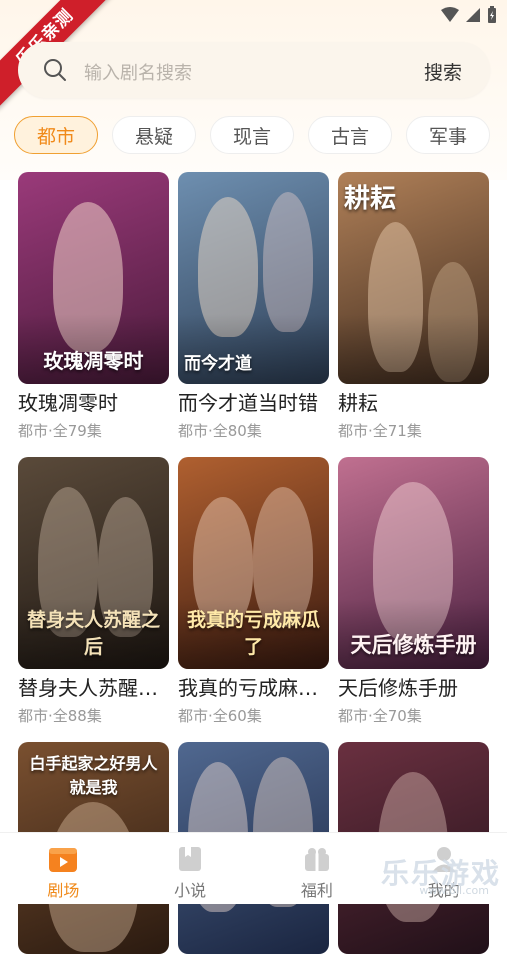  What do you see at coordinates (93, 563) in the screenshot?
I see `poster-image: 替身夫人苏醒之后` at bounding box center [93, 563].